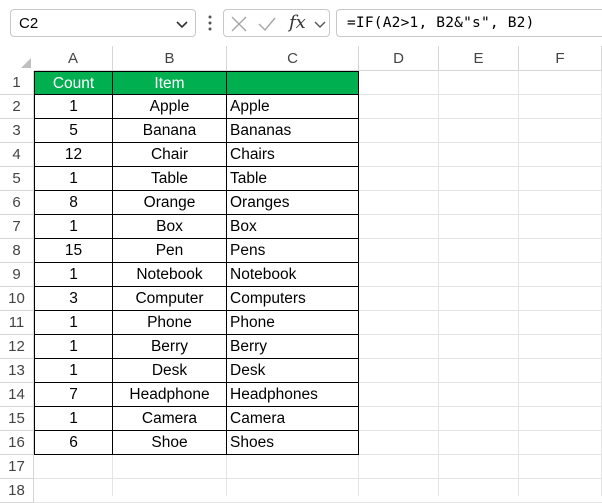  What do you see at coordinates (17, 107) in the screenshot?
I see `row-header-2: 2` at bounding box center [17, 107].